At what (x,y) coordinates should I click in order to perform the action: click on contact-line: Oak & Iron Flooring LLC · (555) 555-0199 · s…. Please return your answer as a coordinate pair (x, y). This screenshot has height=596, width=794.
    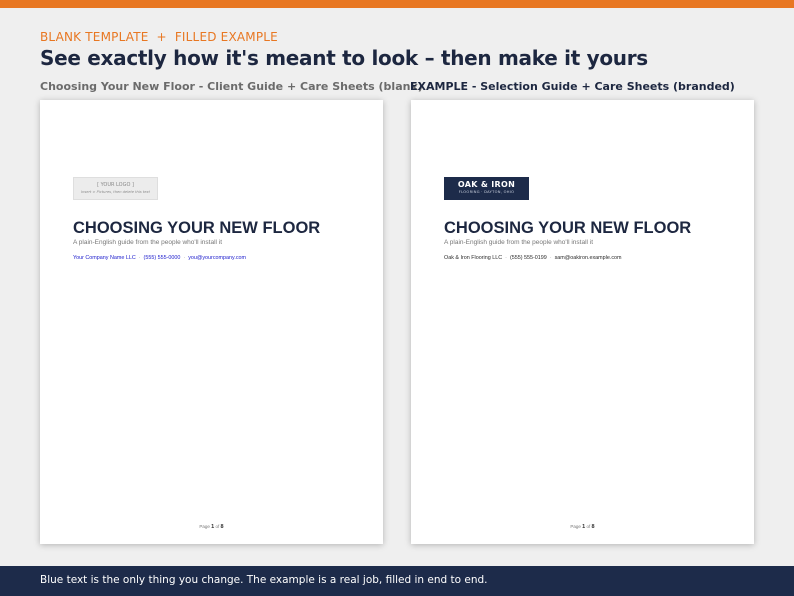
    Looking at the image, I should click on (533, 258).